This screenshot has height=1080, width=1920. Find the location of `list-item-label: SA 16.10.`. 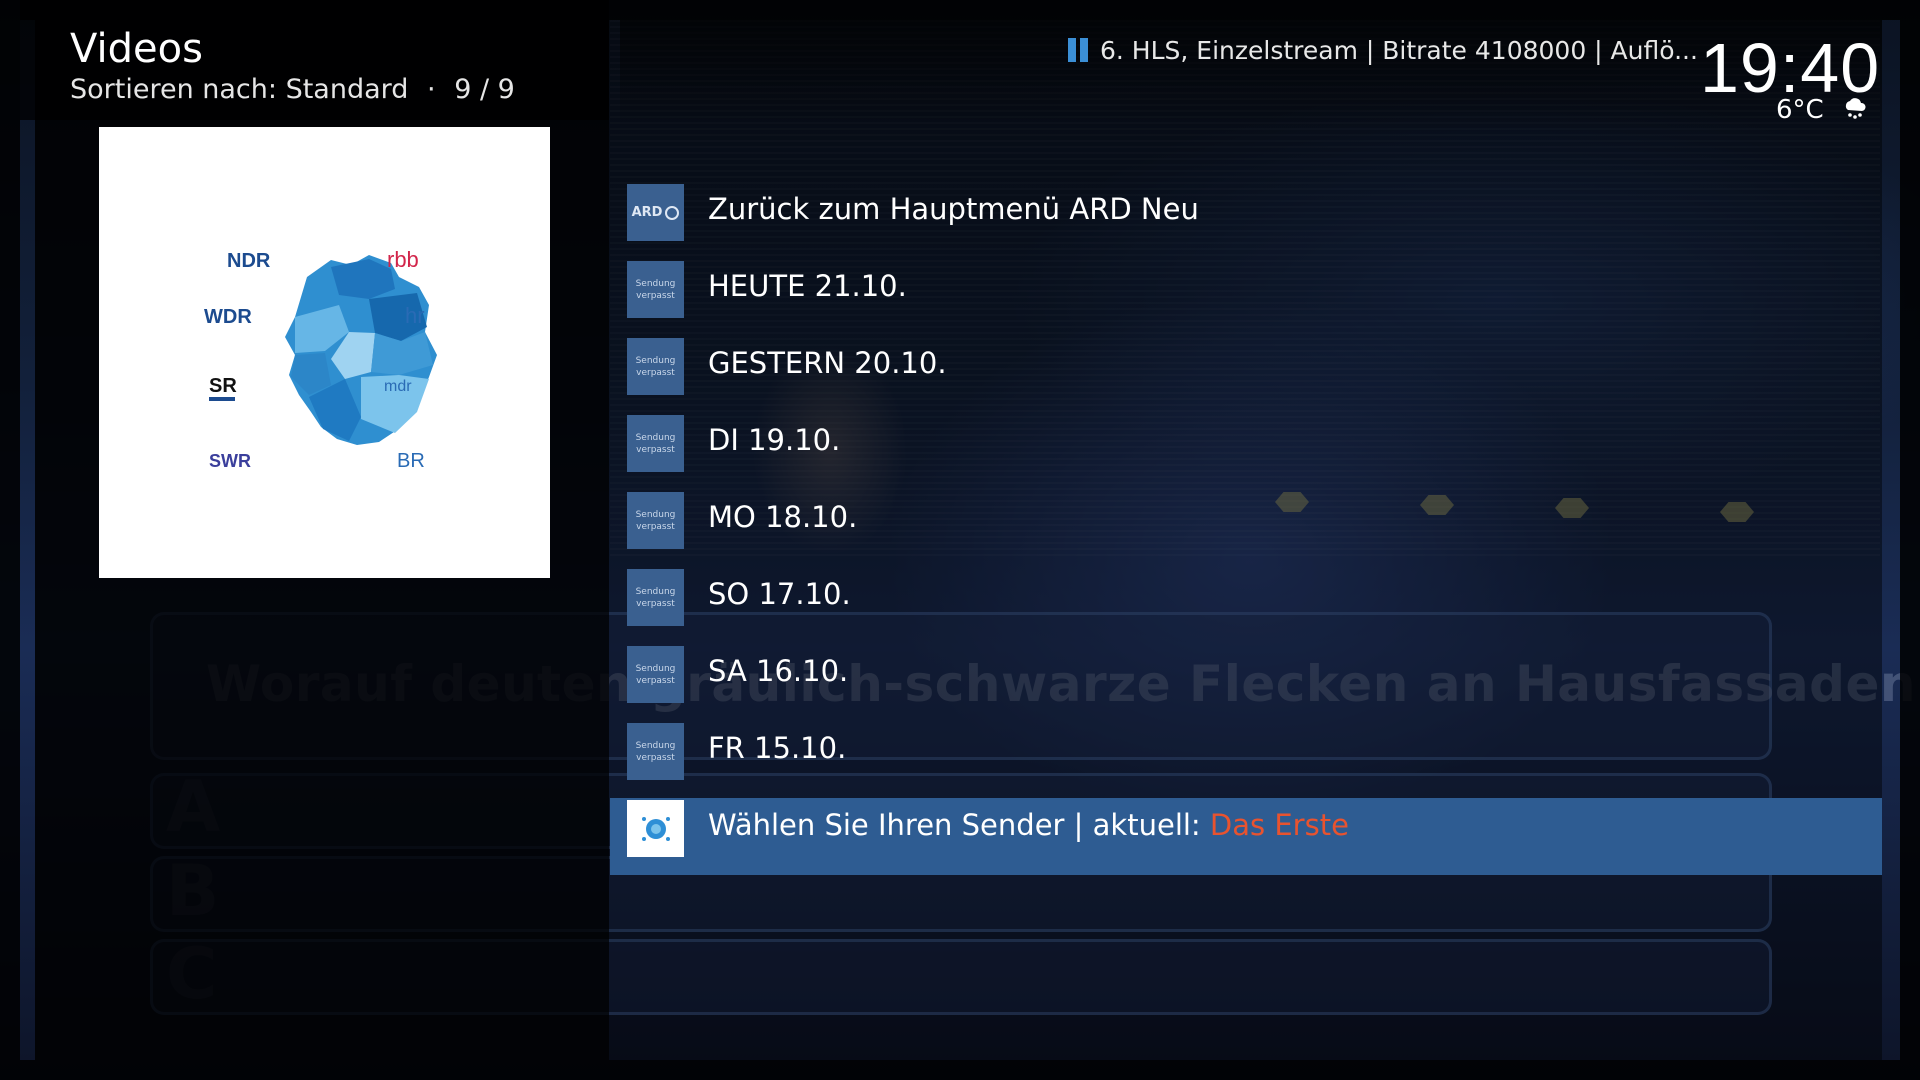

list-item-label: SA 16.10. is located at coordinates (778, 671).